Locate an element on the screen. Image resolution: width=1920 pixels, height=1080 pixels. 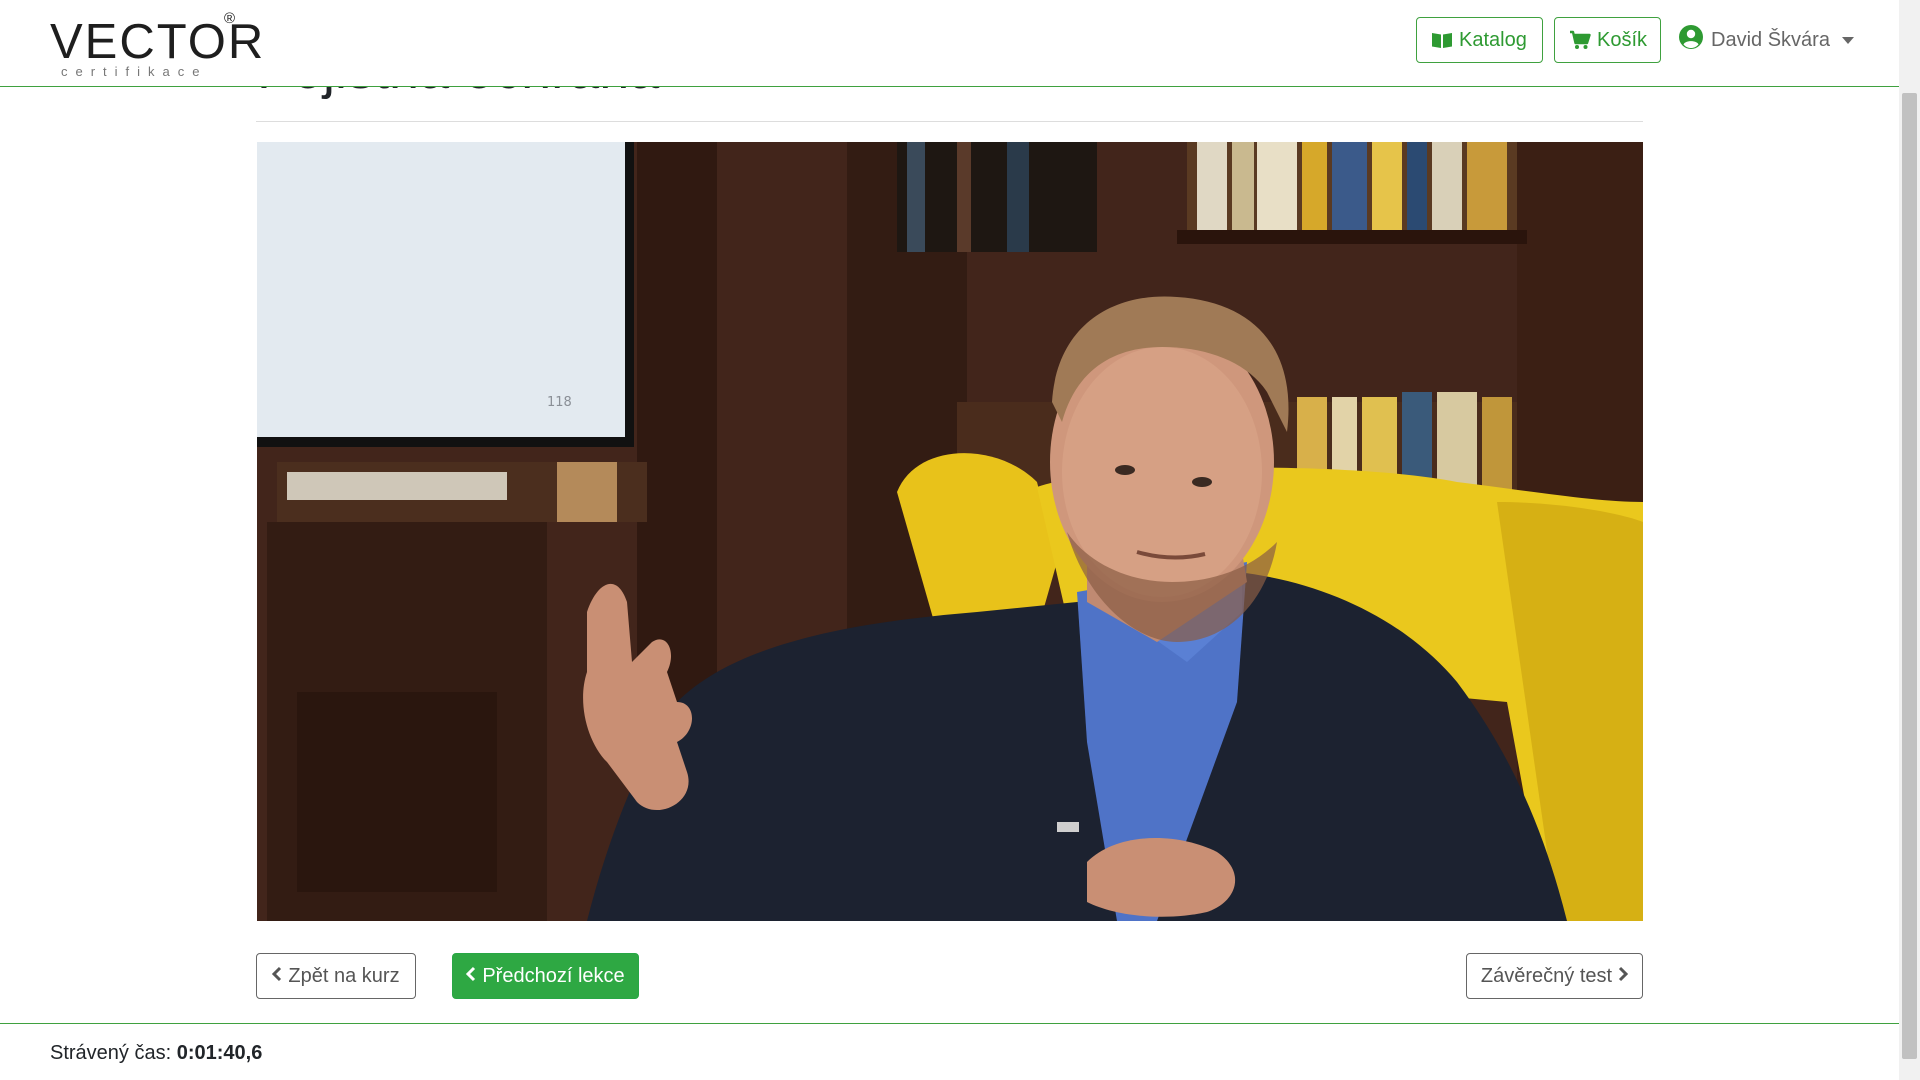
time-spent: Strávený čas: 0:01:40,6 is located at coordinates (156, 1053).